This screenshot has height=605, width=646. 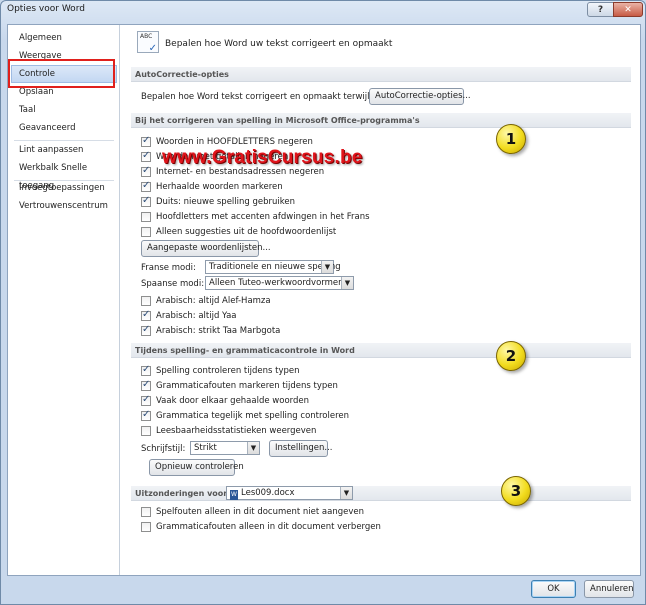 What do you see at coordinates (64, 206) in the screenshot?
I see `nav-item-vertrouwenscentrum: Vertrouwenscentrum` at bounding box center [64, 206].